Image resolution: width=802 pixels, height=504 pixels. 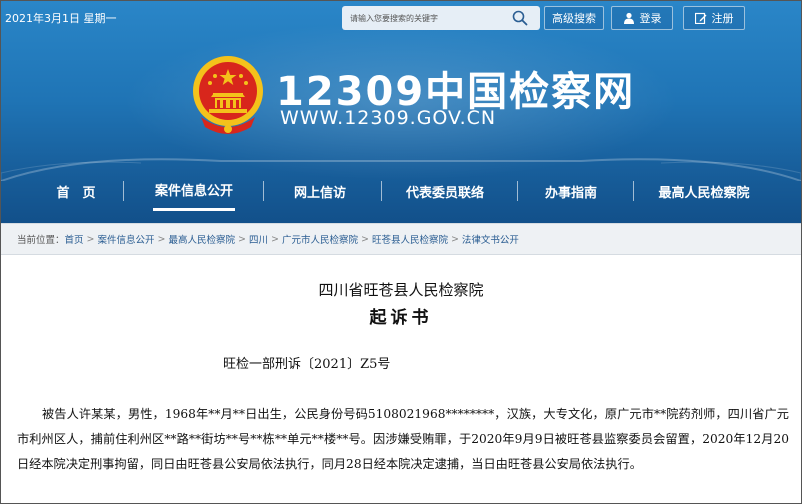 I want to click on nav-item-guide: 办事指南, so click(x=571, y=191).